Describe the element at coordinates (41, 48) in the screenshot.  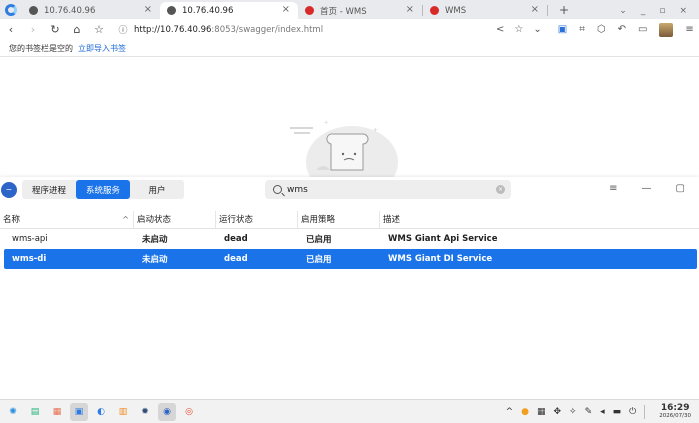
I see `bookmarks-empty-text: 您的书签栏是空的` at that location.